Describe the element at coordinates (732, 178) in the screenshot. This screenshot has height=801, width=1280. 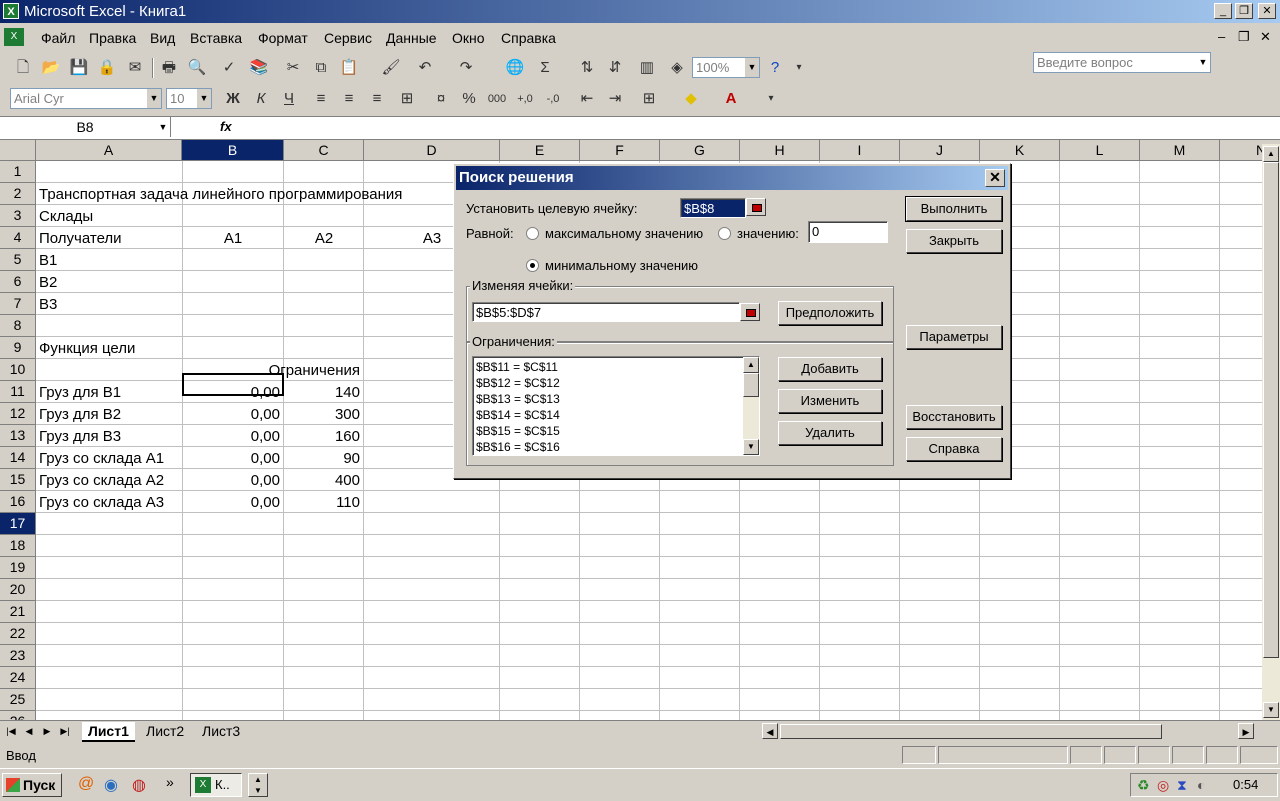
I see `dialog-title-bar: Поиск решения ✕` at that location.